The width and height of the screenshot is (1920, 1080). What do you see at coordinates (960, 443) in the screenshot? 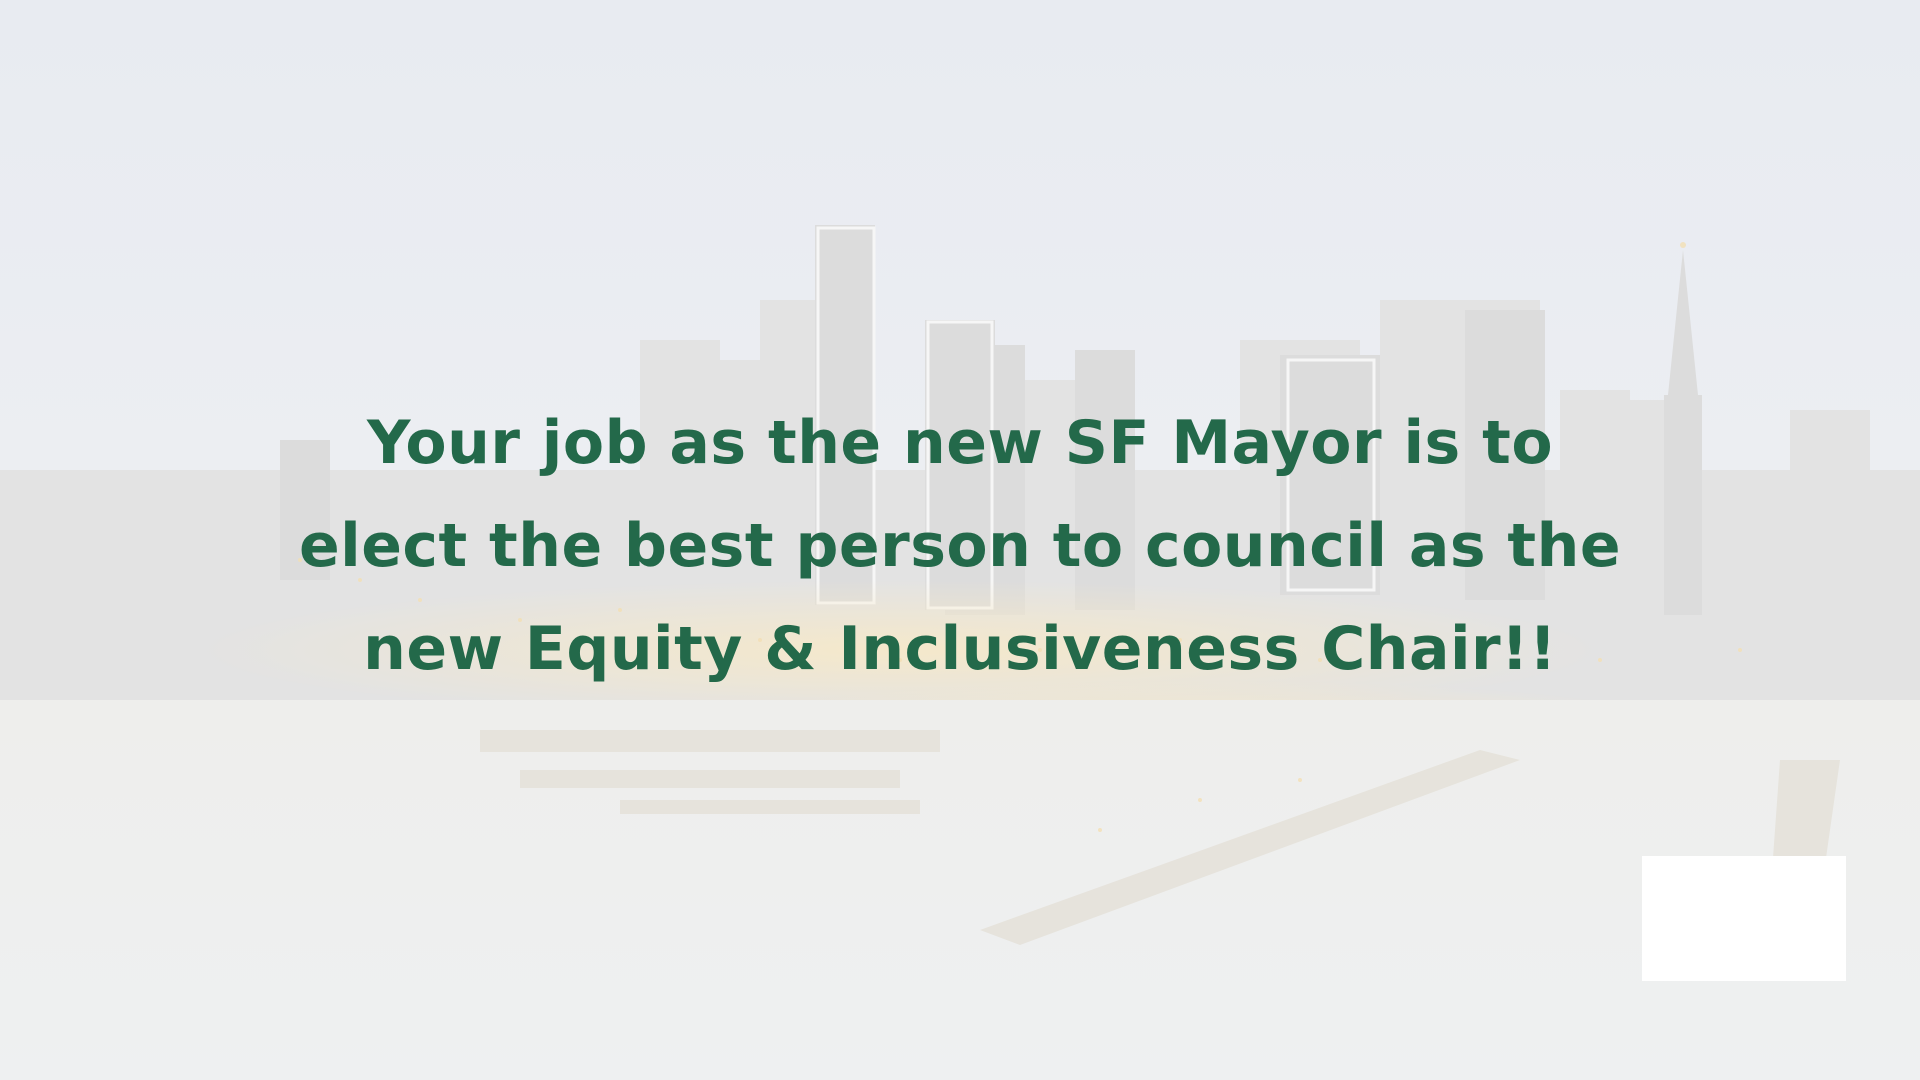
I see `headline-line-1: Your job as the new SF Mayor is to` at bounding box center [960, 443].